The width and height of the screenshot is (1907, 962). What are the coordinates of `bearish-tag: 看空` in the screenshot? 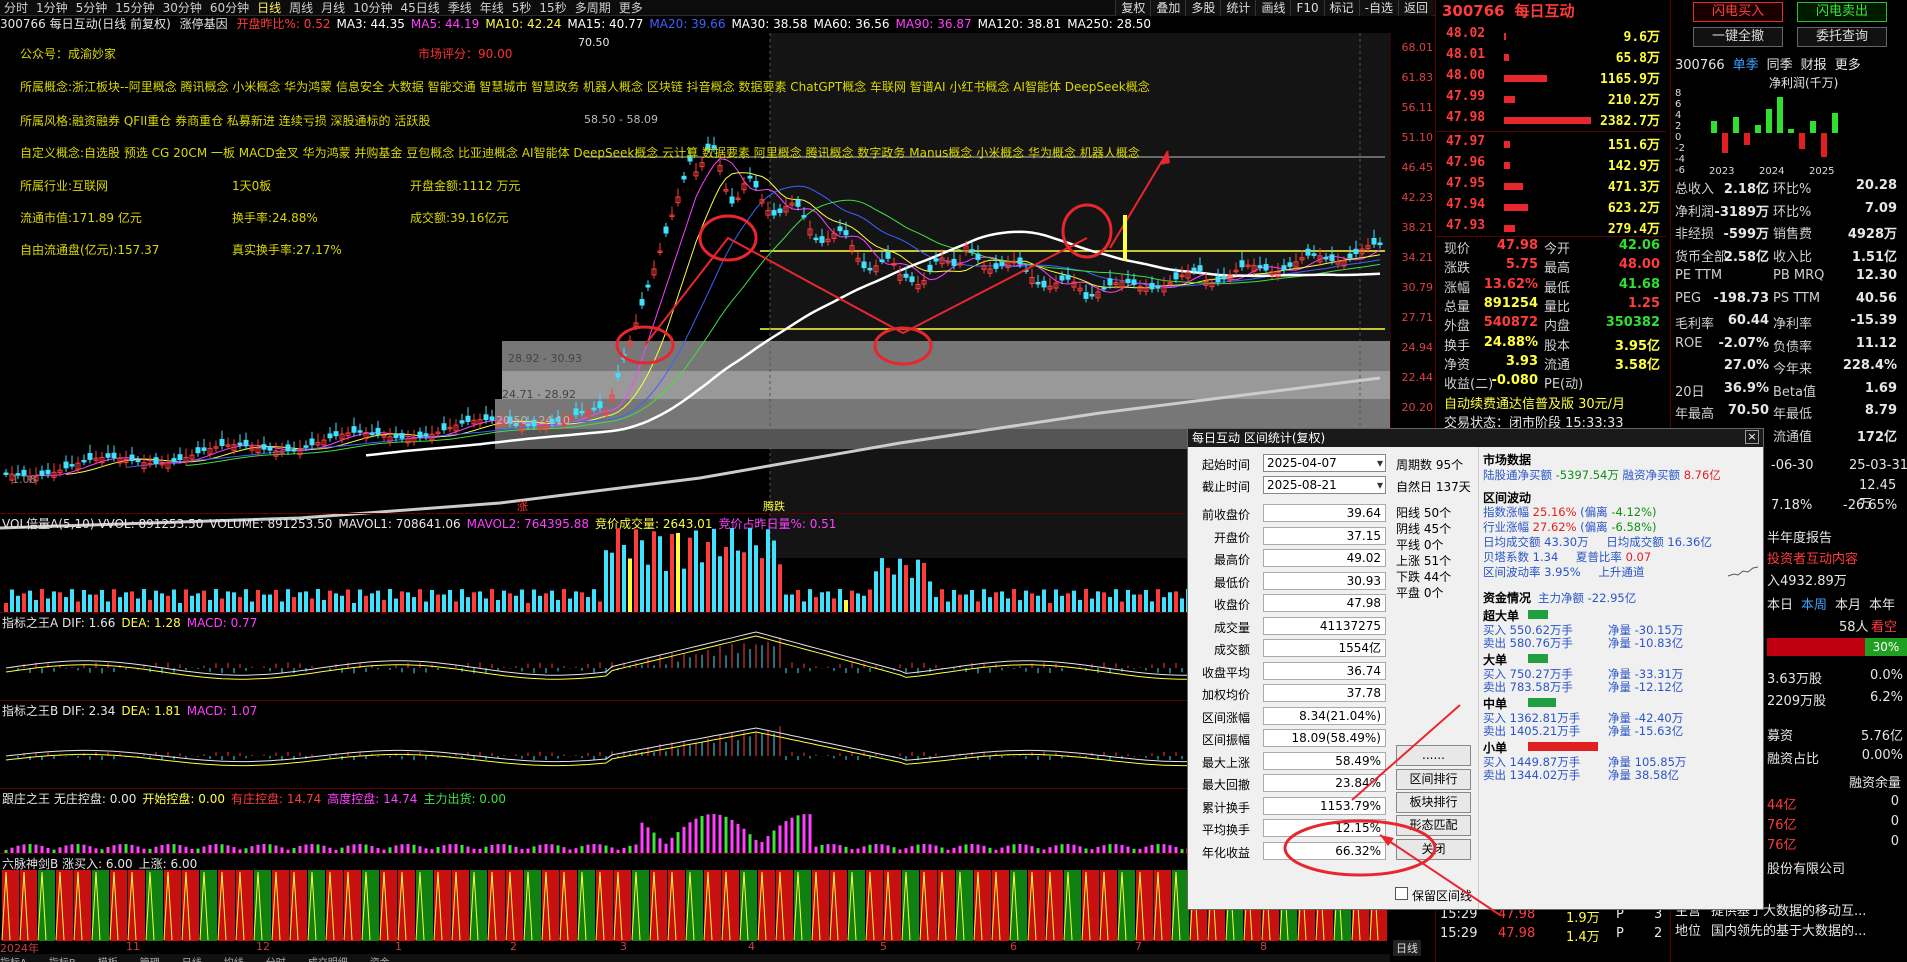 It's located at (1884, 625).